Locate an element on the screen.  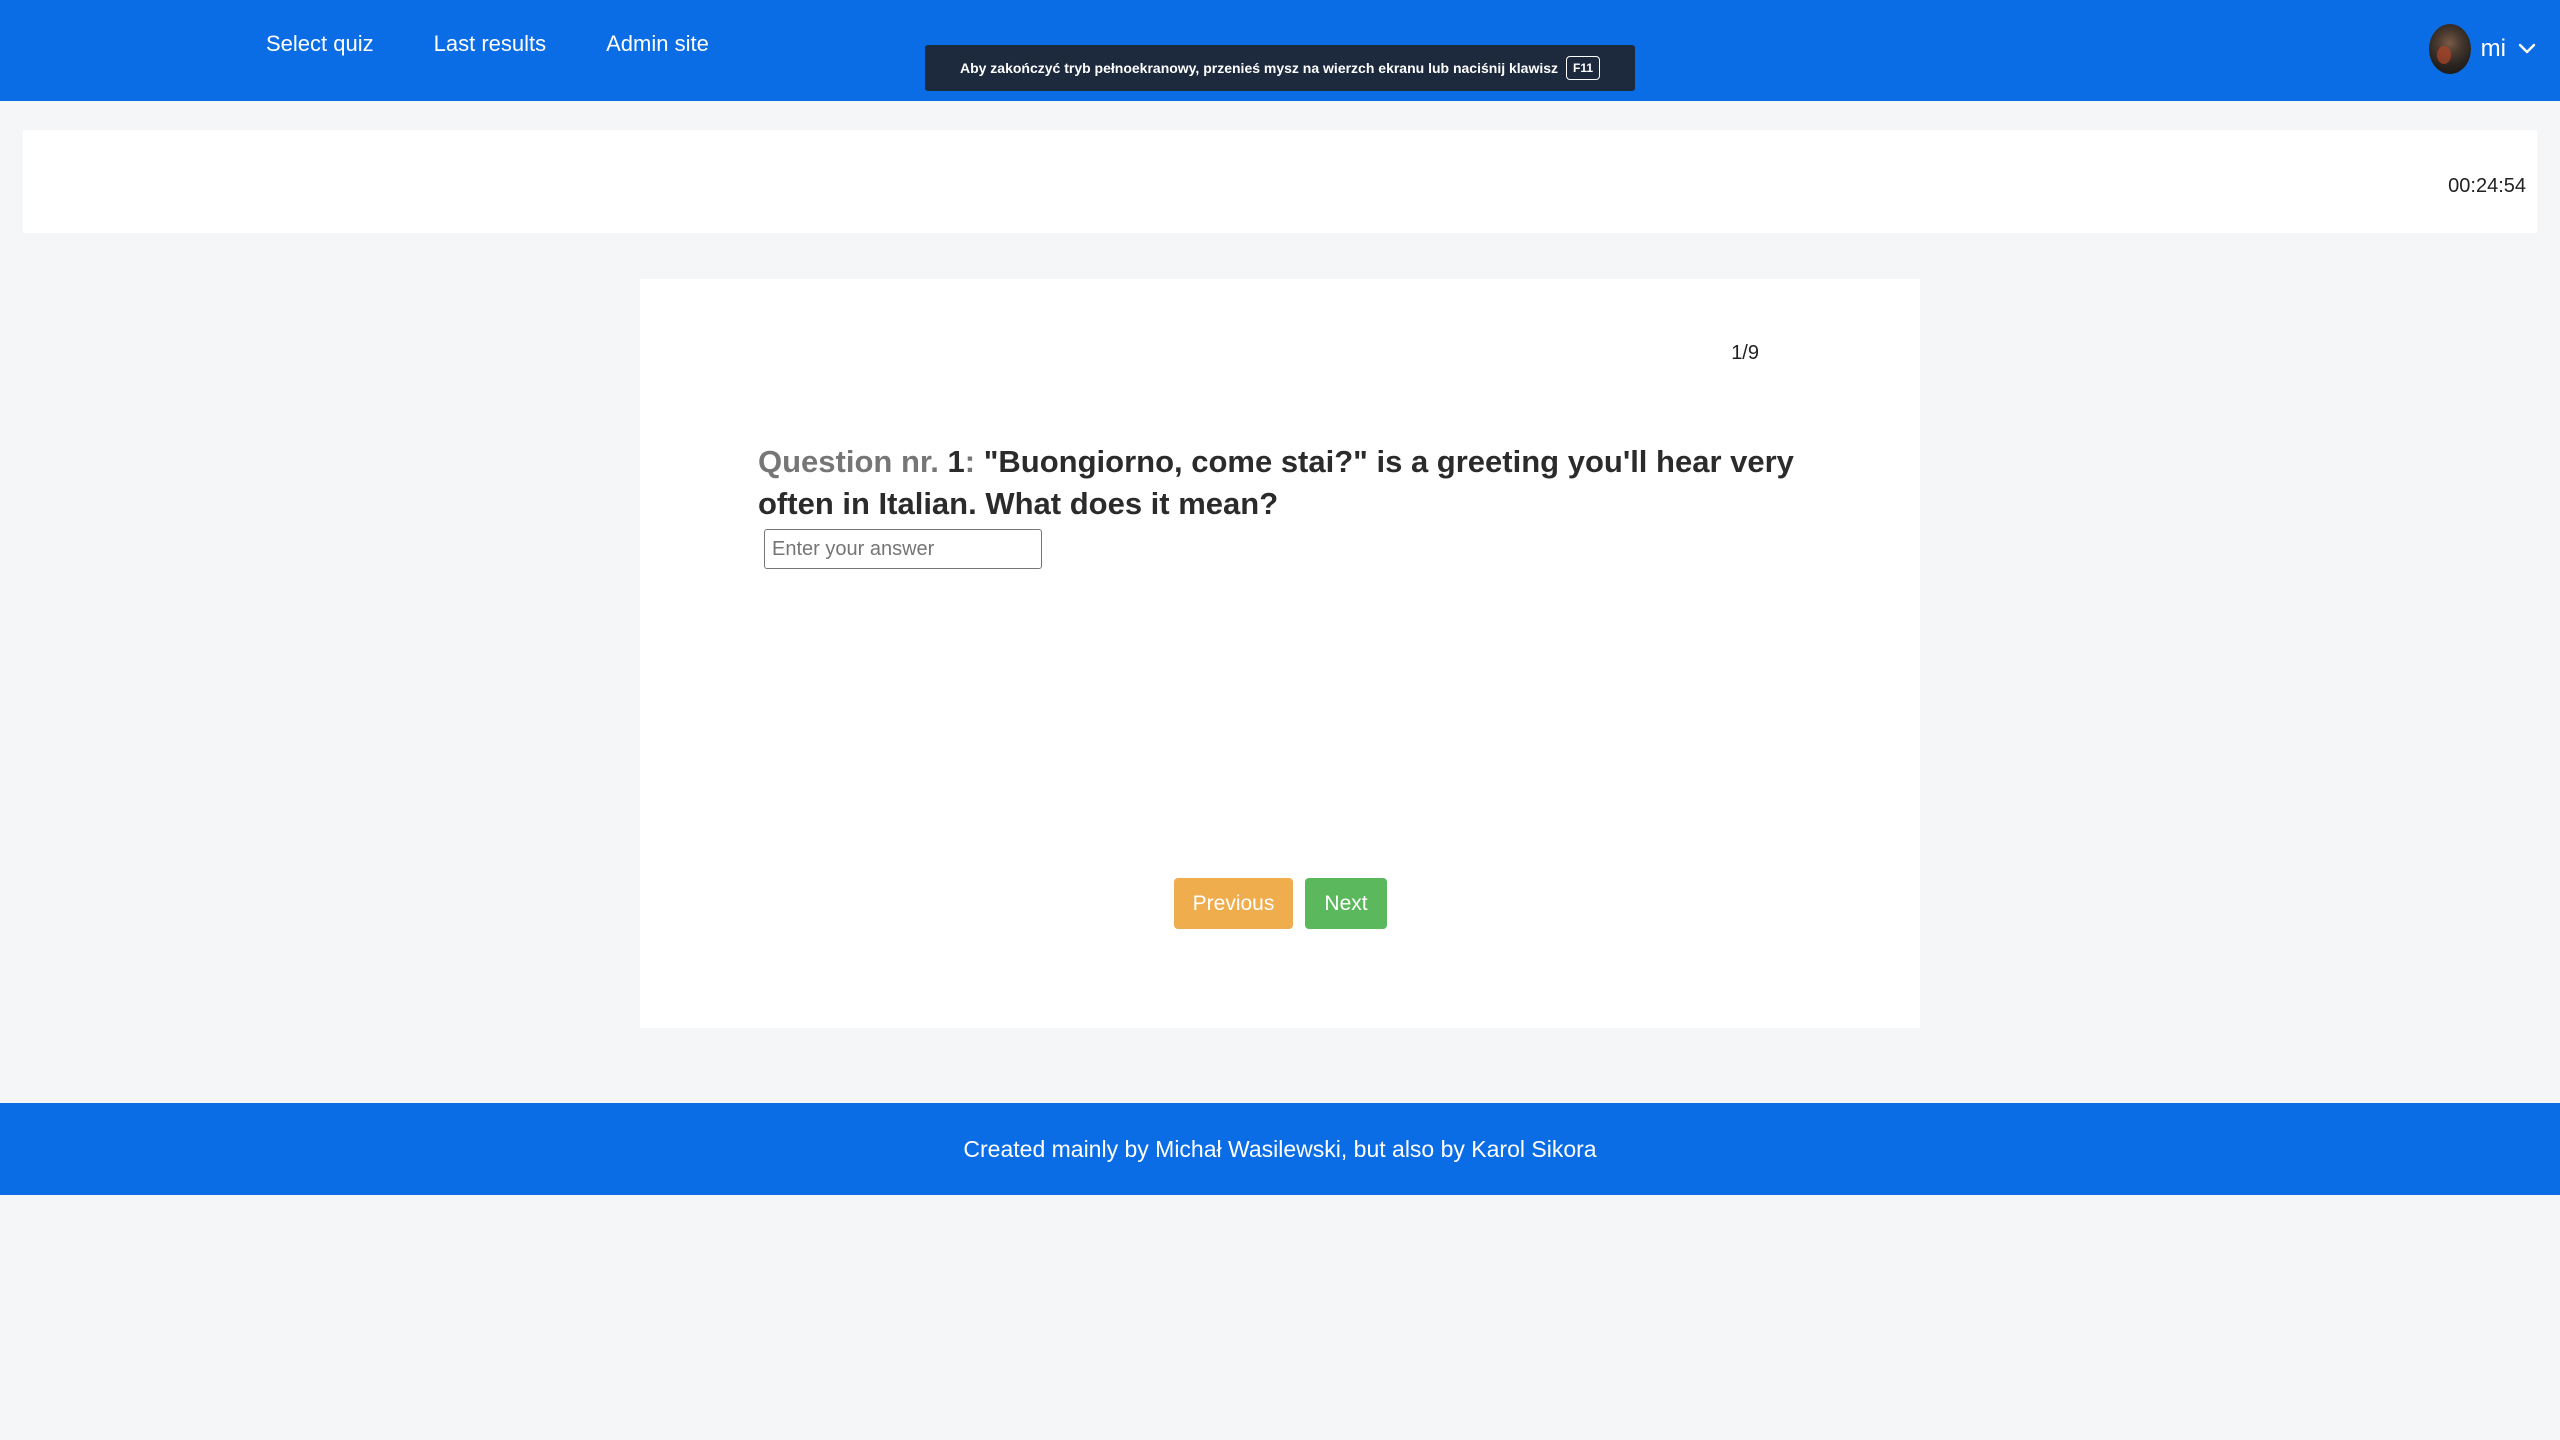
quiz-timer: 00:24:54 is located at coordinates (2487, 186).